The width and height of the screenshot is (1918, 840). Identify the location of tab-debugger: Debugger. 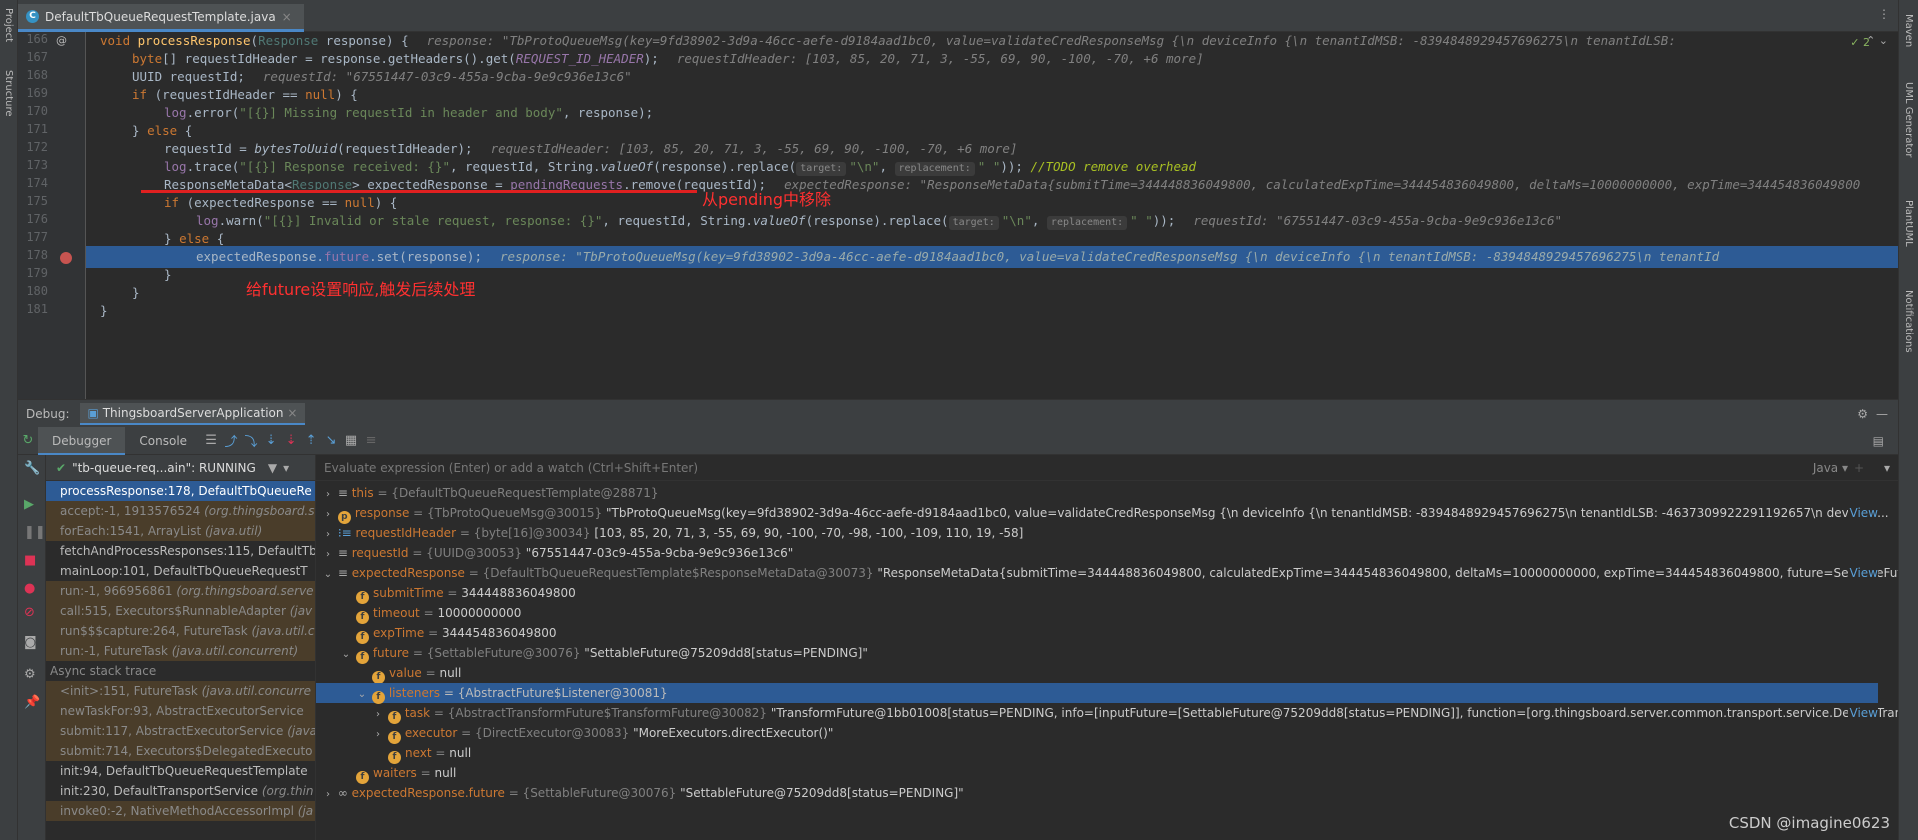
(82, 440).